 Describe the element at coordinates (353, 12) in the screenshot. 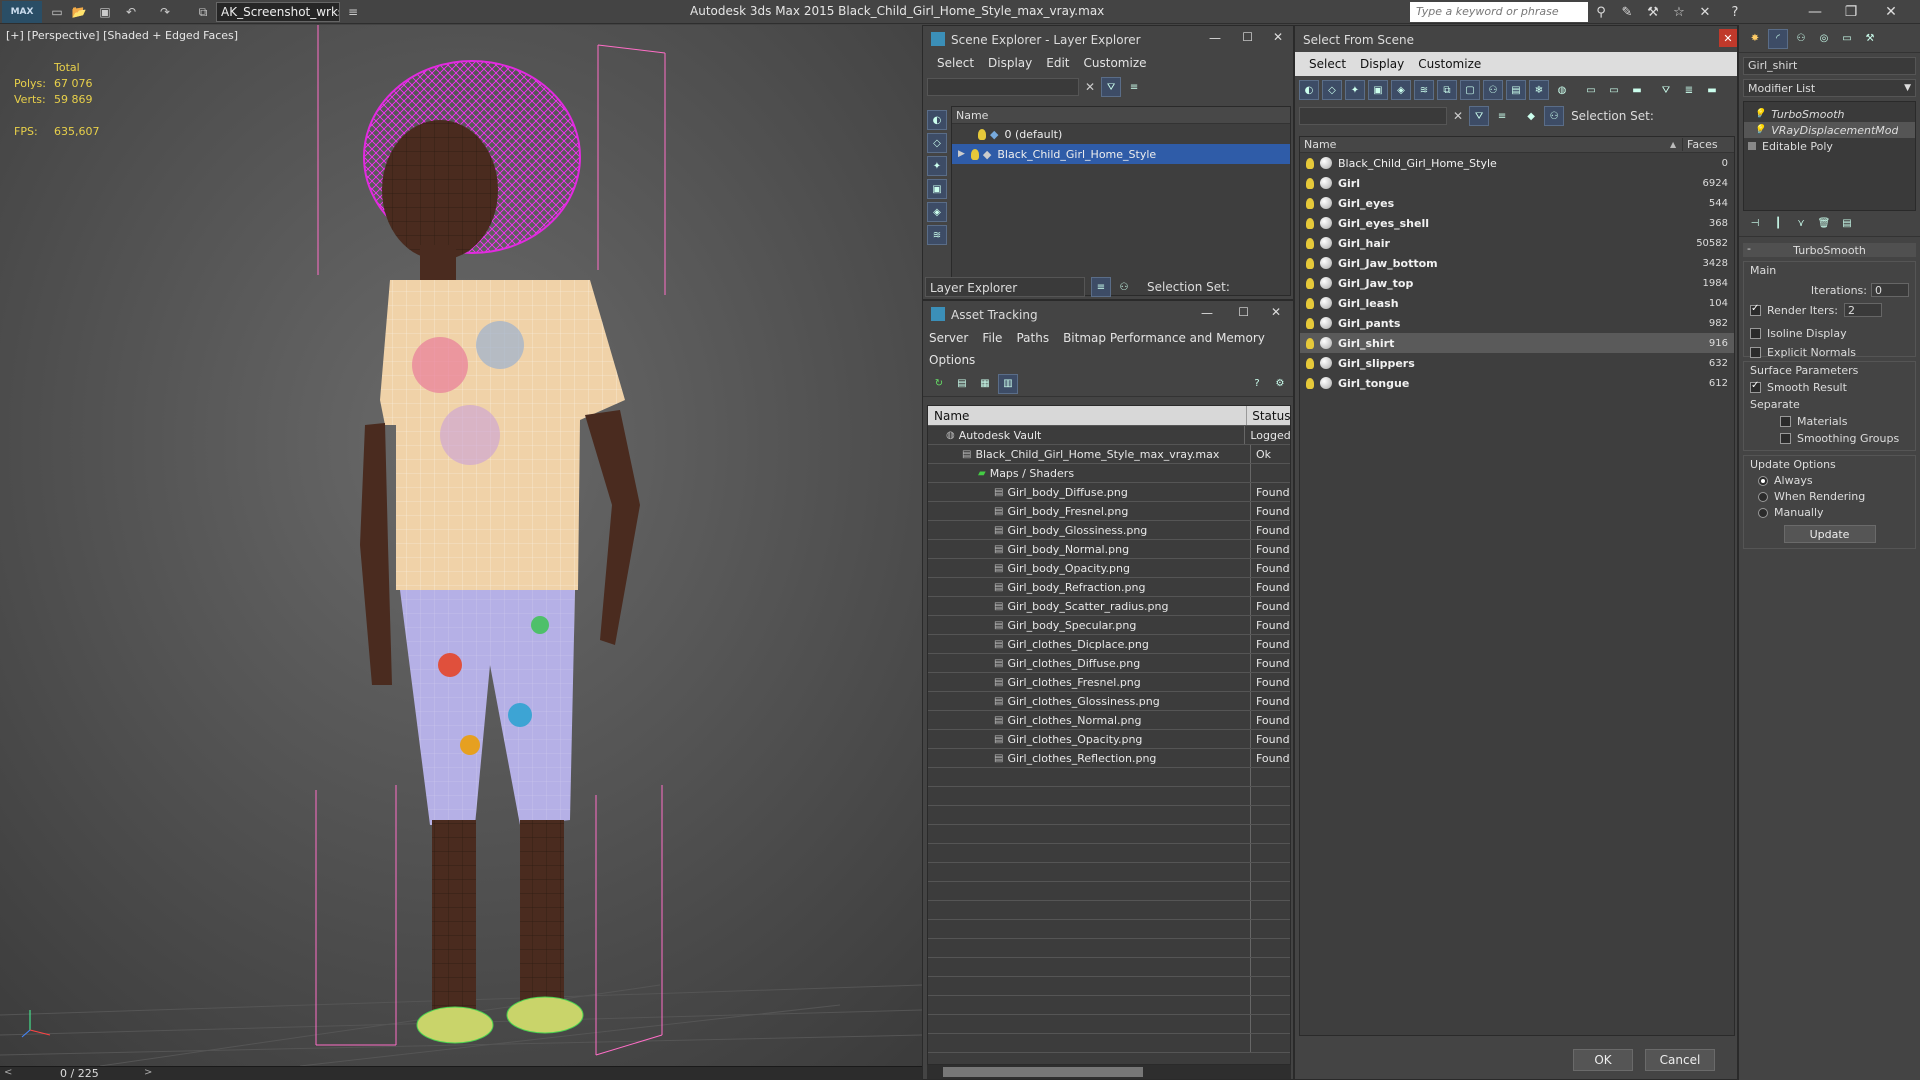

I see `workspace-menu-icon: ≡` at that location.